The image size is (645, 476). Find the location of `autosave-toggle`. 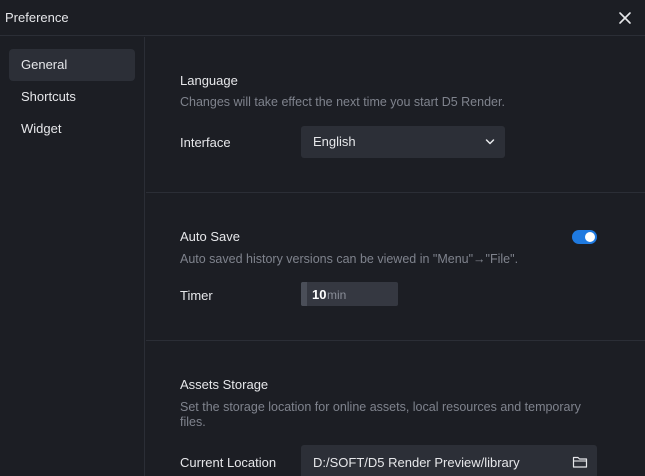

autosave-toggle is located at coordinates (584, 237).